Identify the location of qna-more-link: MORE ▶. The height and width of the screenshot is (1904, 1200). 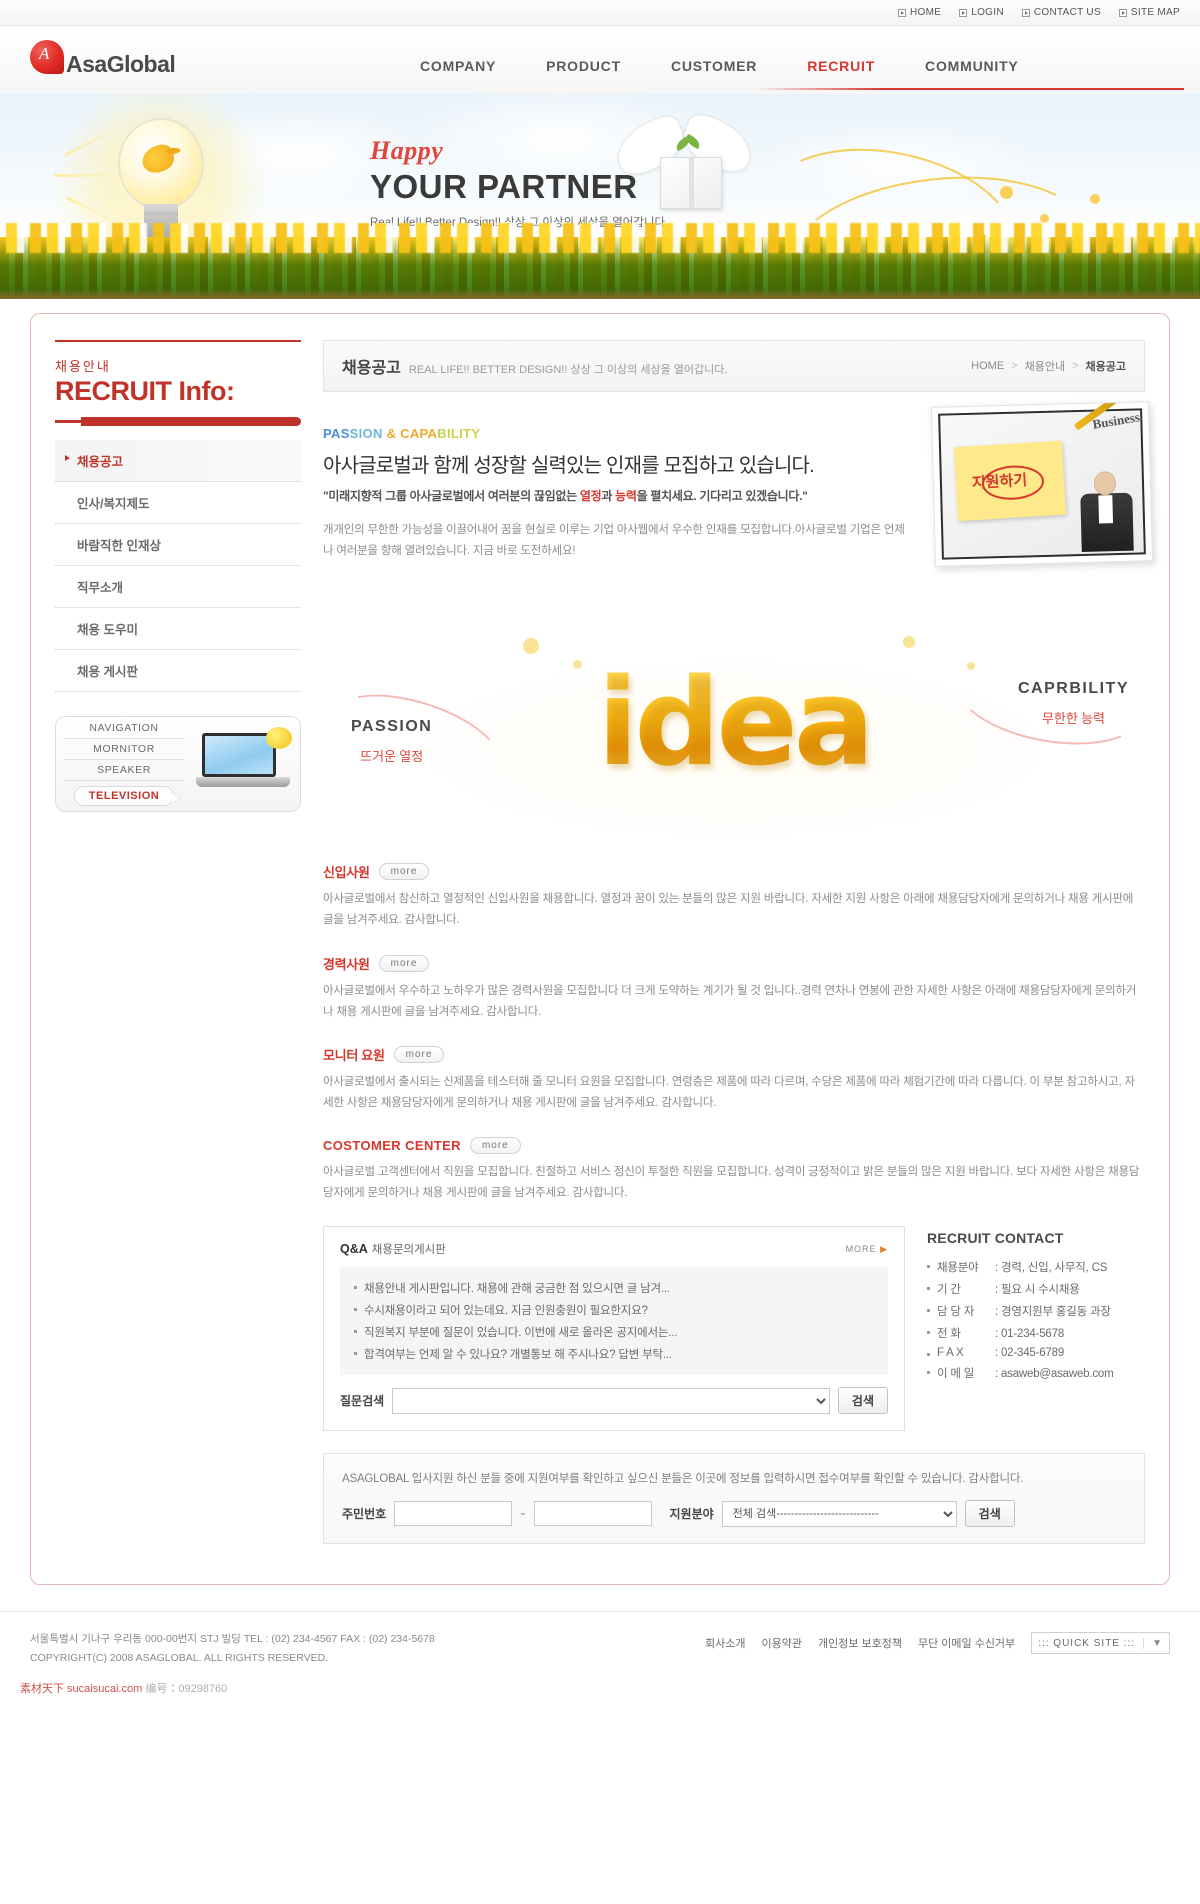
(867, 1249).